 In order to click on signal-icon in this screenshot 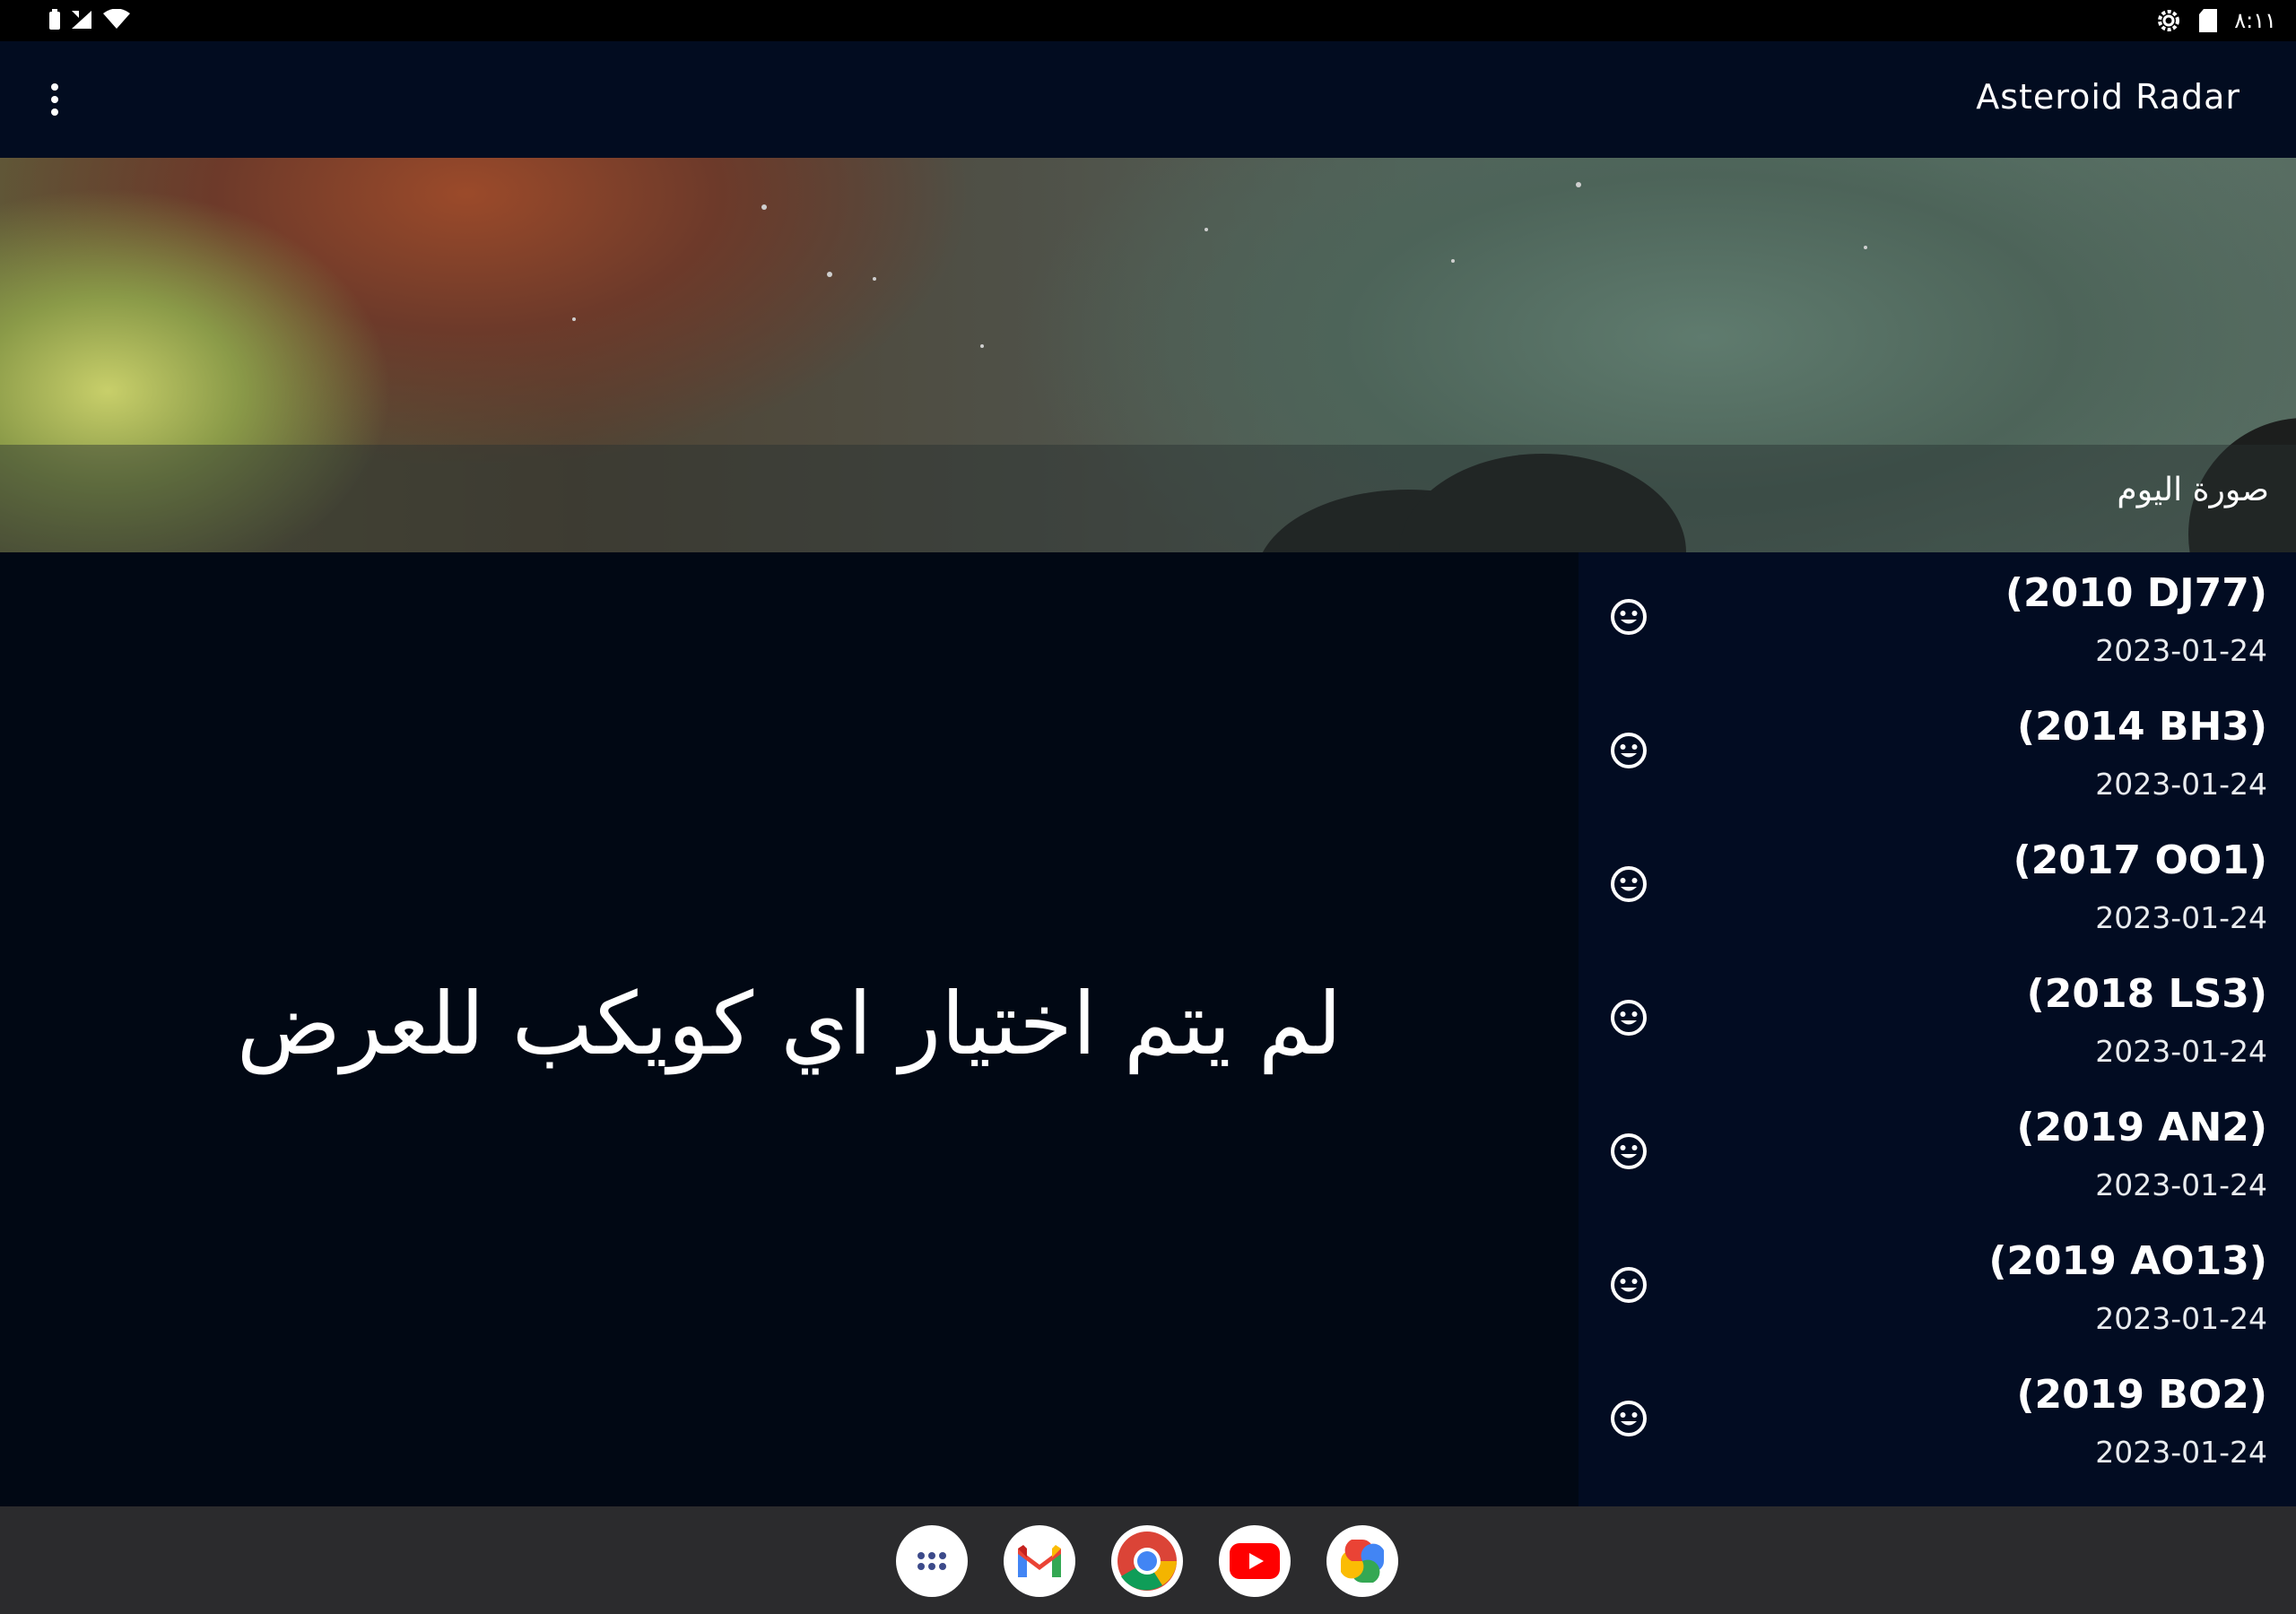, I will do `click(81, 20)`.